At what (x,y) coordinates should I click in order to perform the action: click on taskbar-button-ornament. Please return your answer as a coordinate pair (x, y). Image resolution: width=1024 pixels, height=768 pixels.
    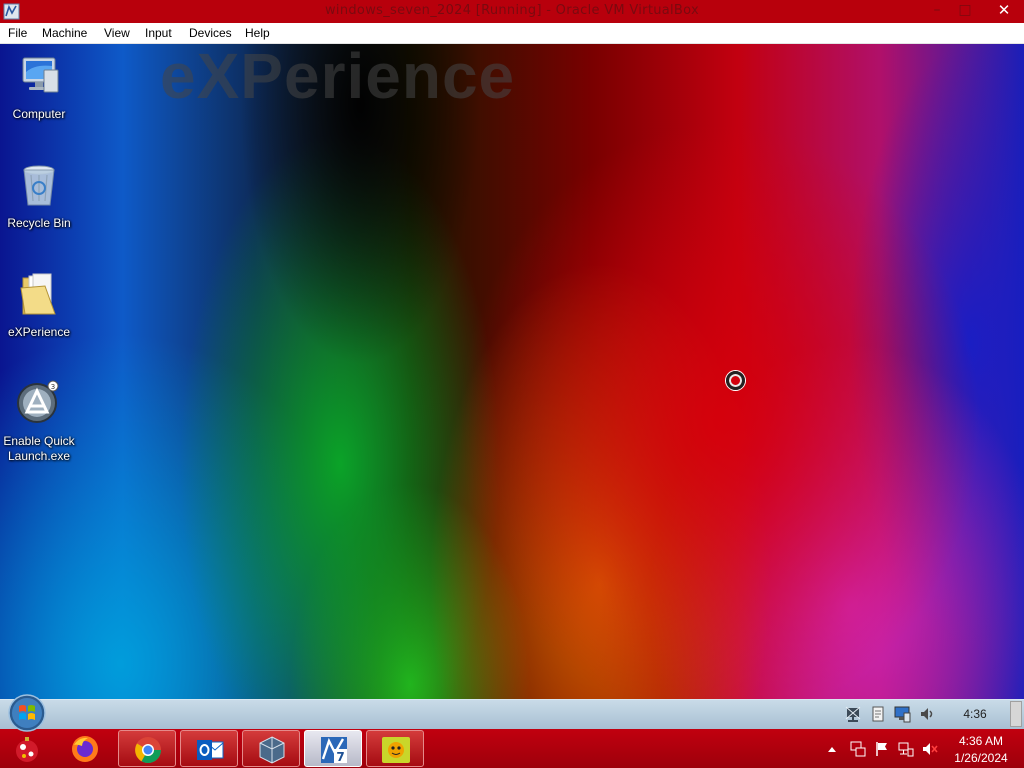
    Looking at the image, I should click on (28, 748).